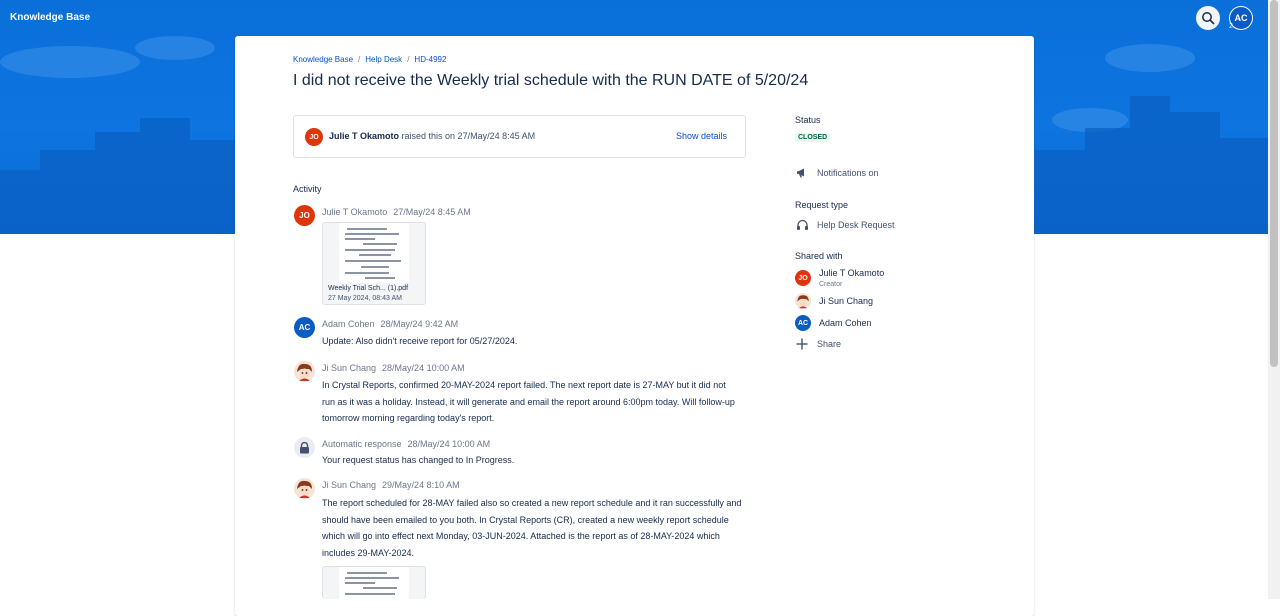 The width and height of the screenshot is (1280, 616). What do you see at coordinates (50, 17) in the screenshot?
I see `knowledge-base-link: Knowledge Base` at bounding box center [50, 17].